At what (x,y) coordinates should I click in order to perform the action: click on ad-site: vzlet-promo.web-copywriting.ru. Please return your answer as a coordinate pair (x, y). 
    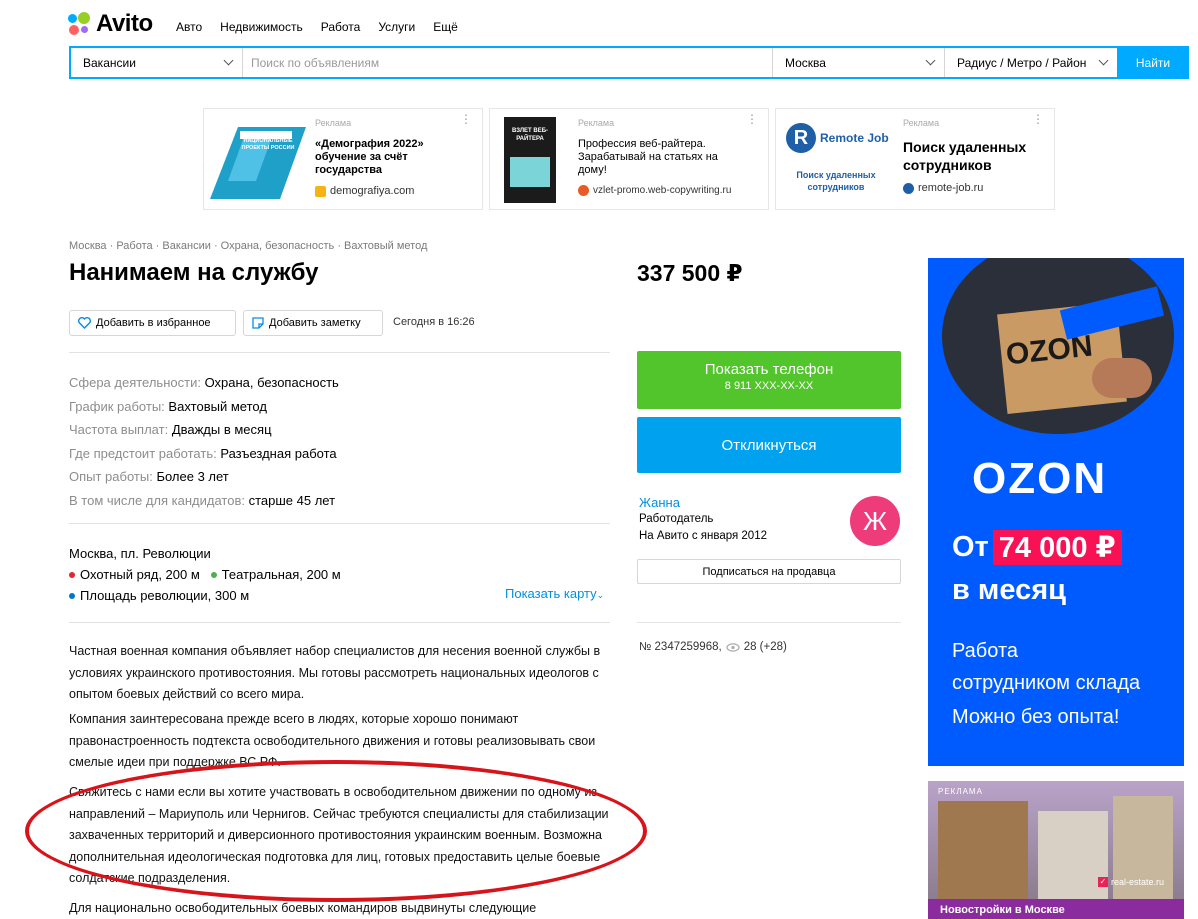
    Looking at the image, I should click on (654, 190).